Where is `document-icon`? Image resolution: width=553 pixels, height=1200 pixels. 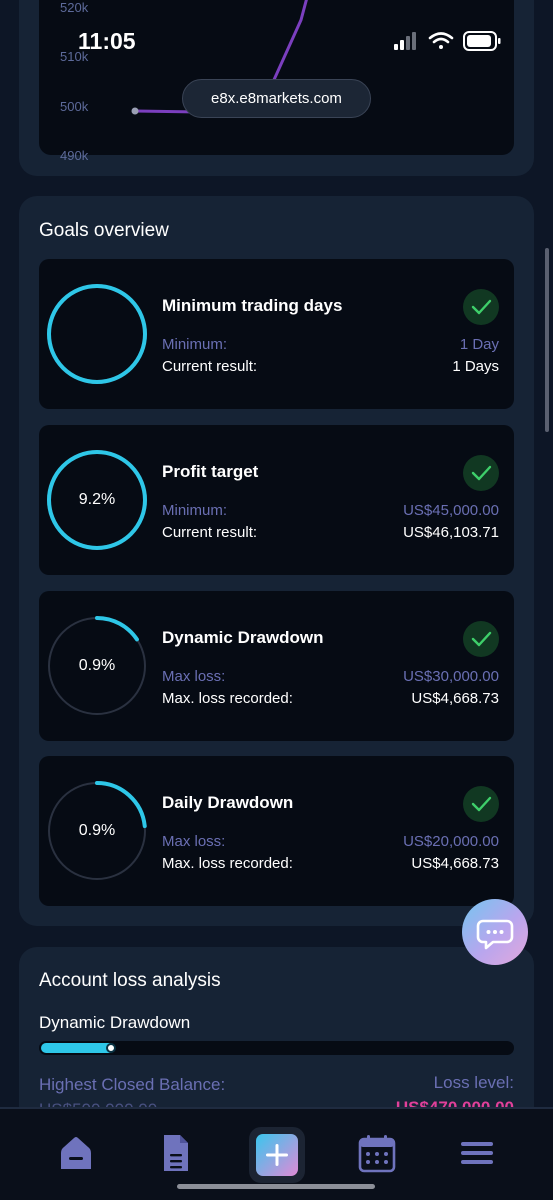 document-icon is located at coordinates (176, 1153).